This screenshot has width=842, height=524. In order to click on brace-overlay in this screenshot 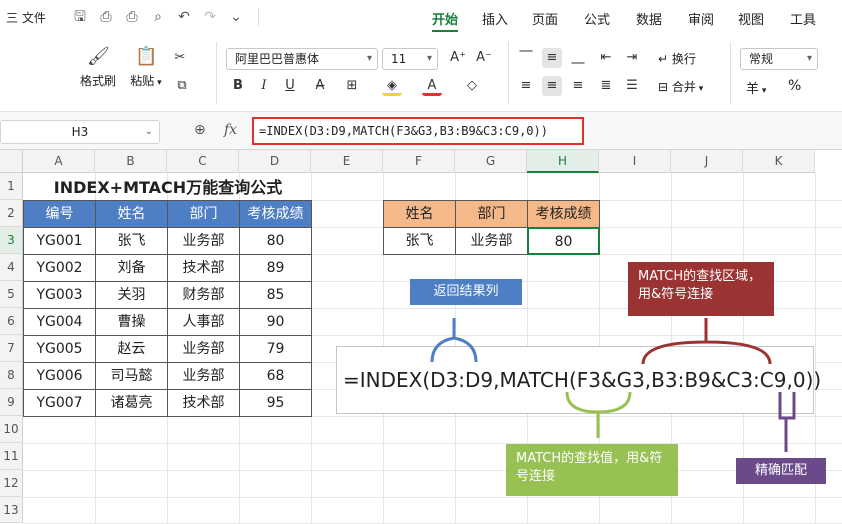, I will do `click(613, 385)`.